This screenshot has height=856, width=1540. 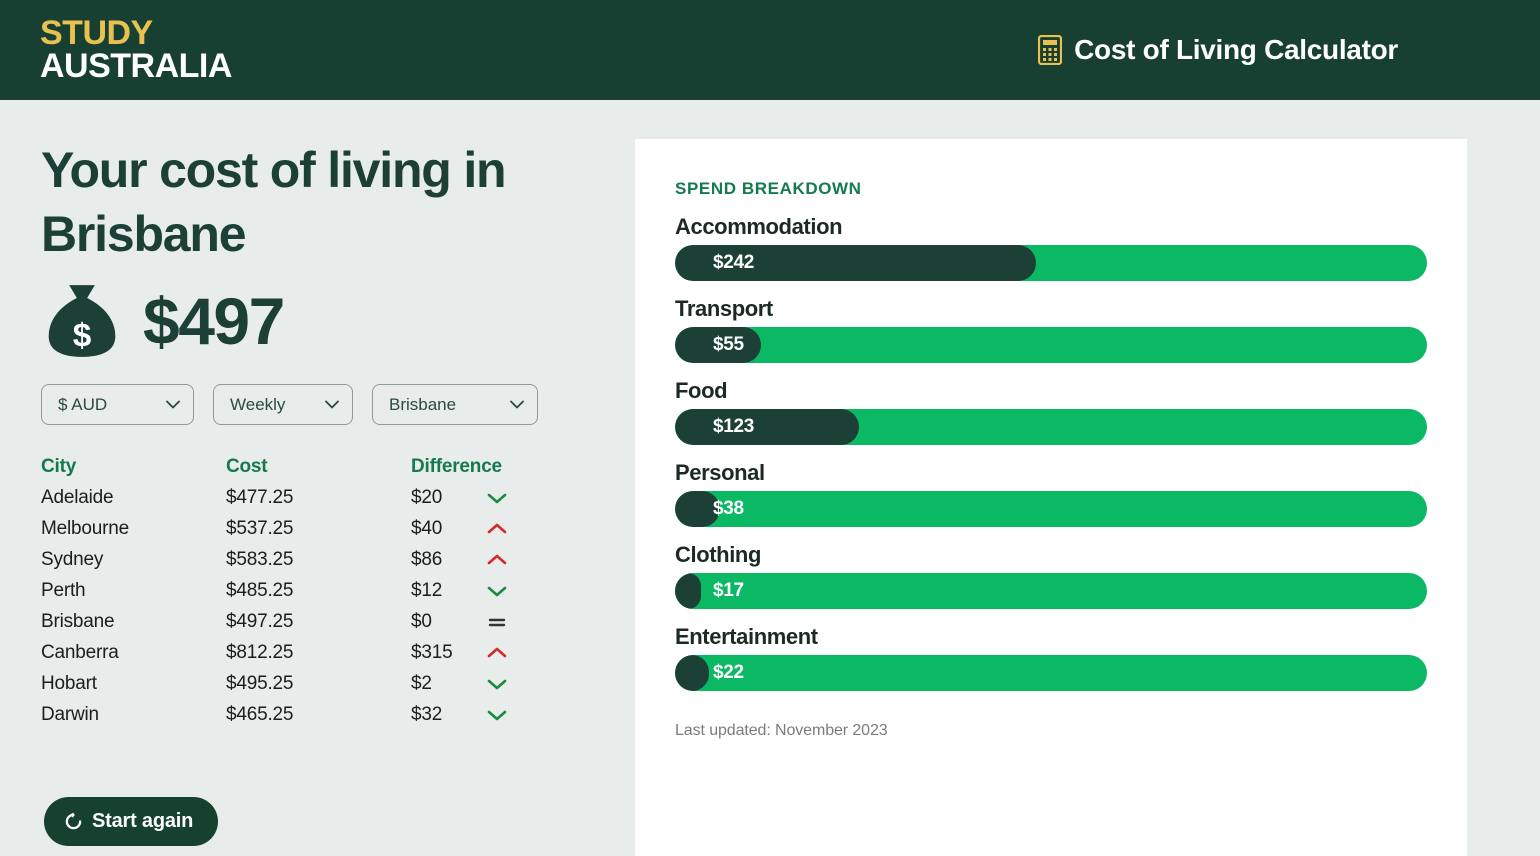 What do you see at coordinates (136, 66) in the screenshot?
I see `logo-line-australia: AUSTRALIA` at bounding box center [136, 66].